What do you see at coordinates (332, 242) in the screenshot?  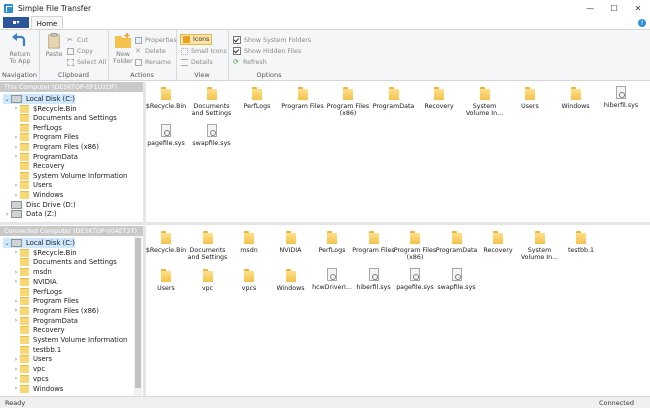 I see `folder-item: PerfLogs` at bounding box center [332, 242].